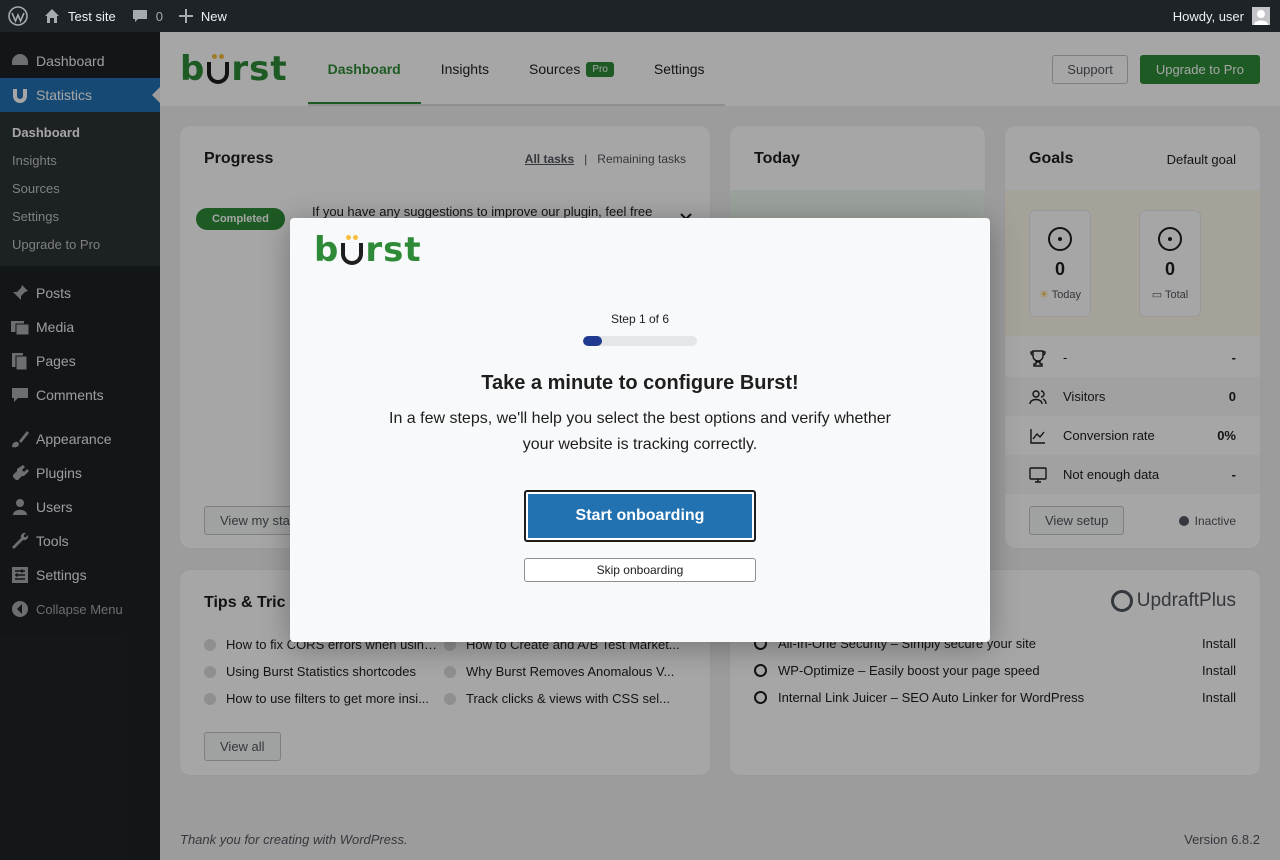  I want to click on step-progress-bar, so click(640, 341).